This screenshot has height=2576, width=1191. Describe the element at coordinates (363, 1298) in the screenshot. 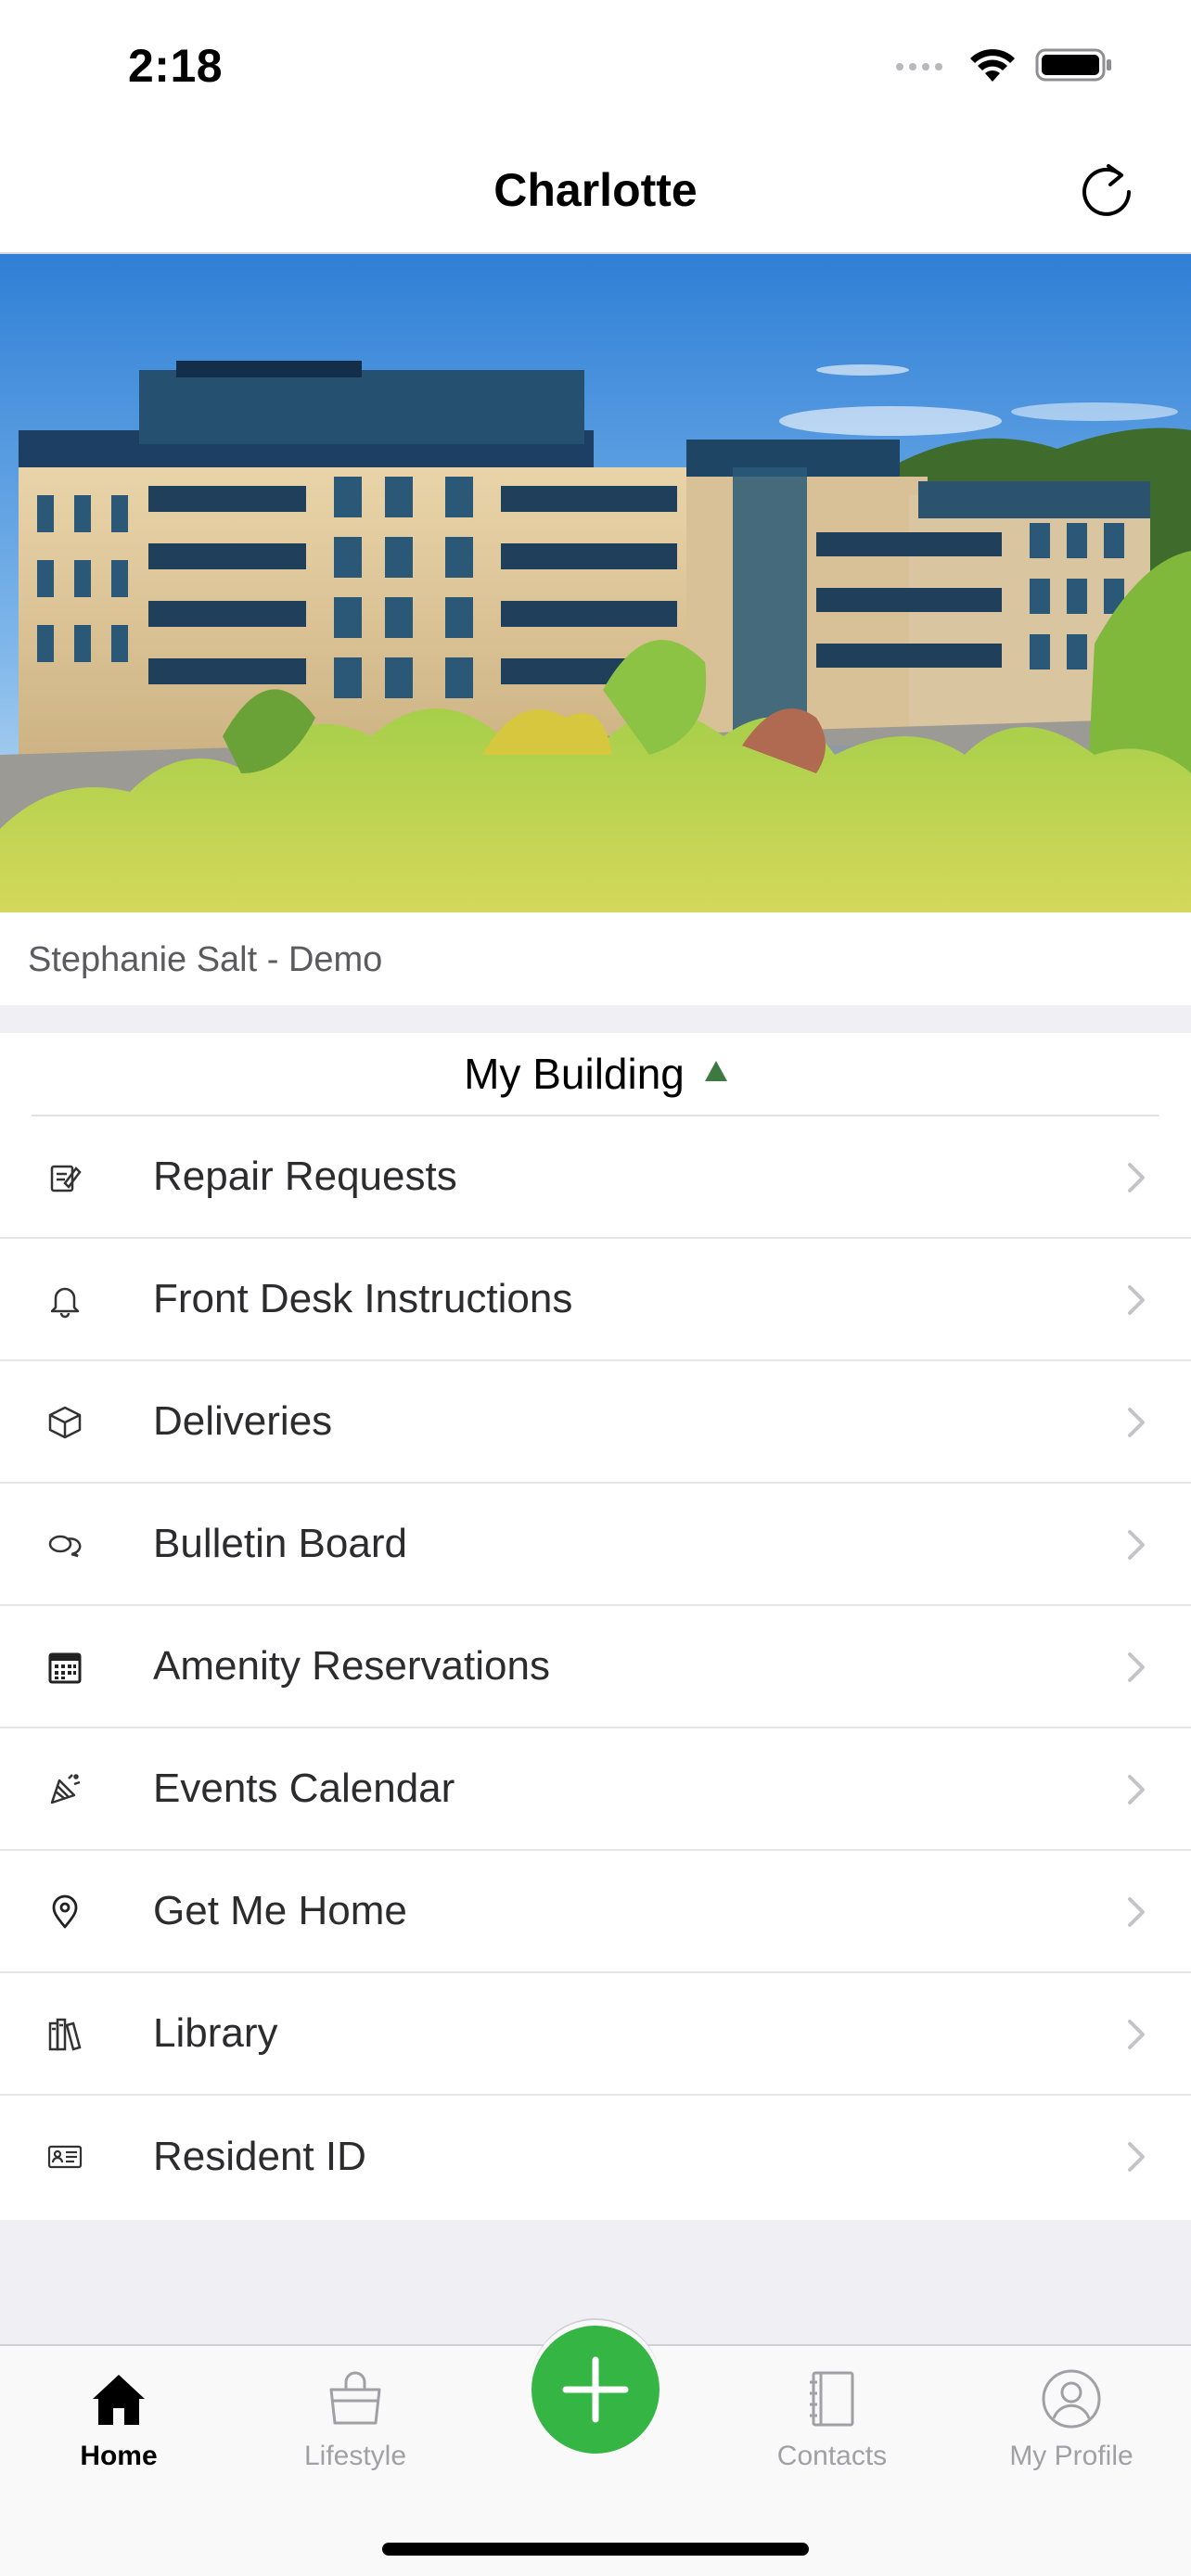

I see `menu-item-label: Front Desk Instructions` at that location.